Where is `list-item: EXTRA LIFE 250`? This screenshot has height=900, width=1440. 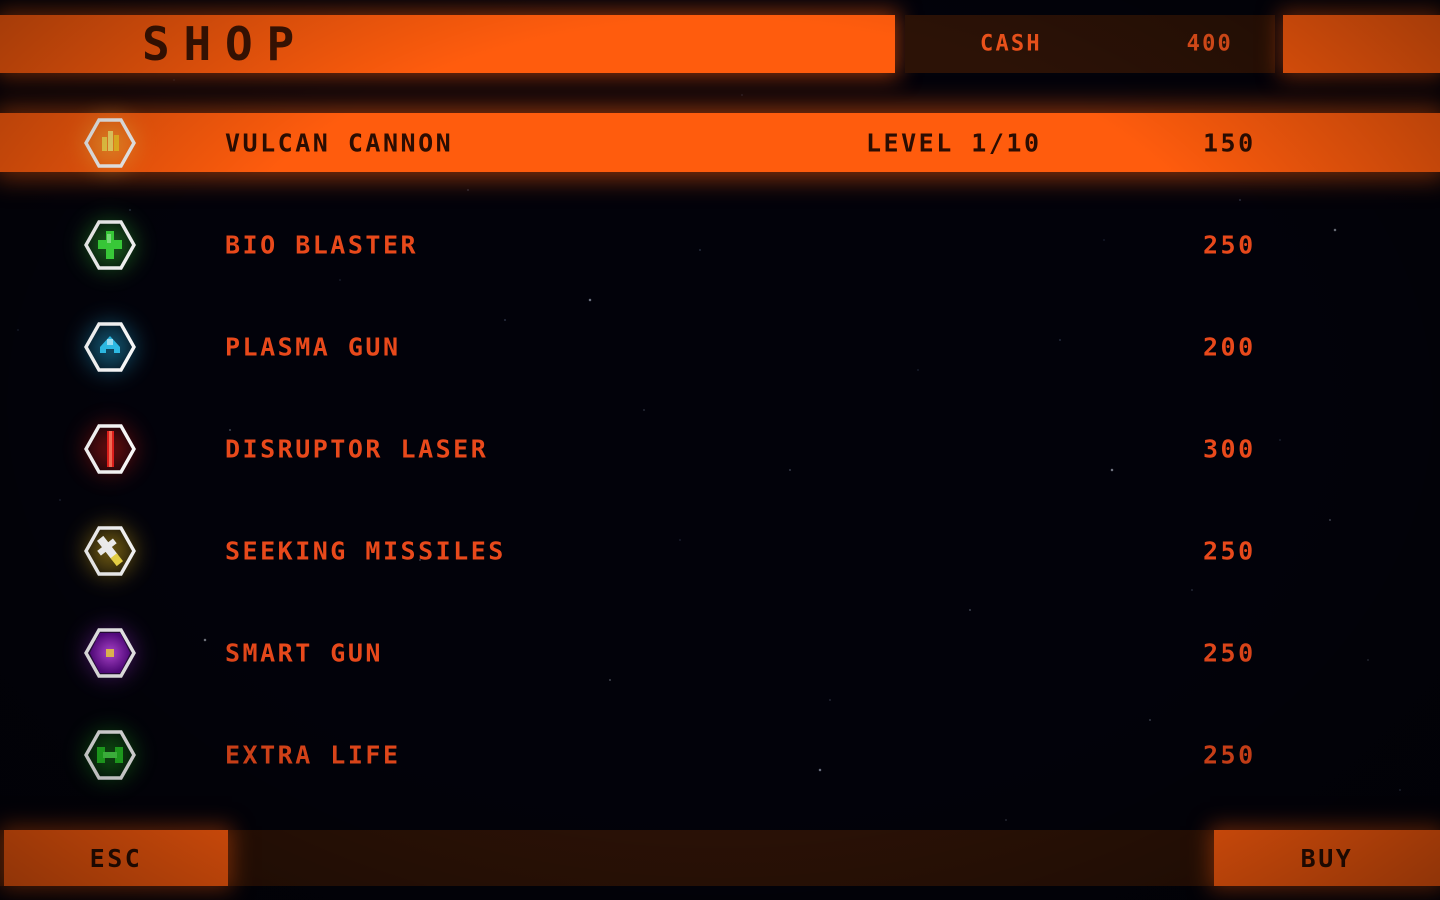 list-item: EXTRA LIFE 250 is located at coordinates (720, 754).